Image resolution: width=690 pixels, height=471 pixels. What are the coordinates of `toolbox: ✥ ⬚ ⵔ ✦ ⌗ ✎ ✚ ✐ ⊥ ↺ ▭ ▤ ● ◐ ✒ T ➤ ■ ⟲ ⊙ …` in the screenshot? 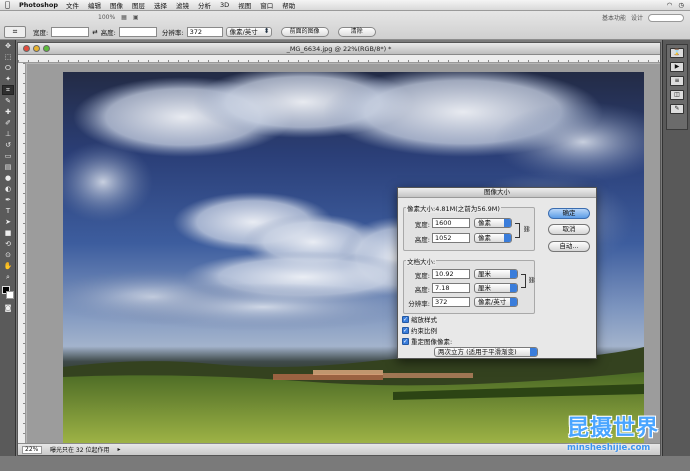 It's located at (8, 248).